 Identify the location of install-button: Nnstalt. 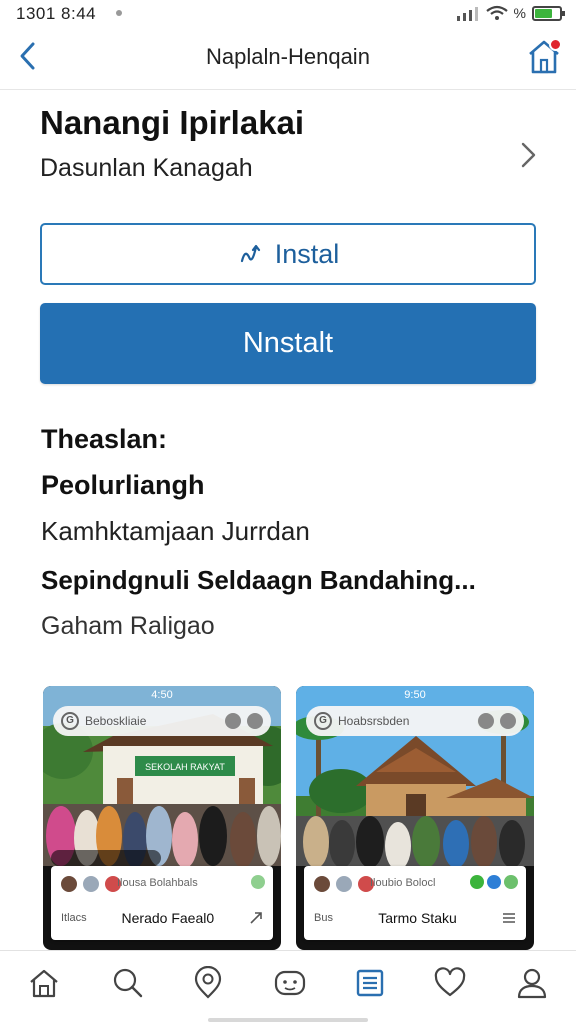
(288, 343).